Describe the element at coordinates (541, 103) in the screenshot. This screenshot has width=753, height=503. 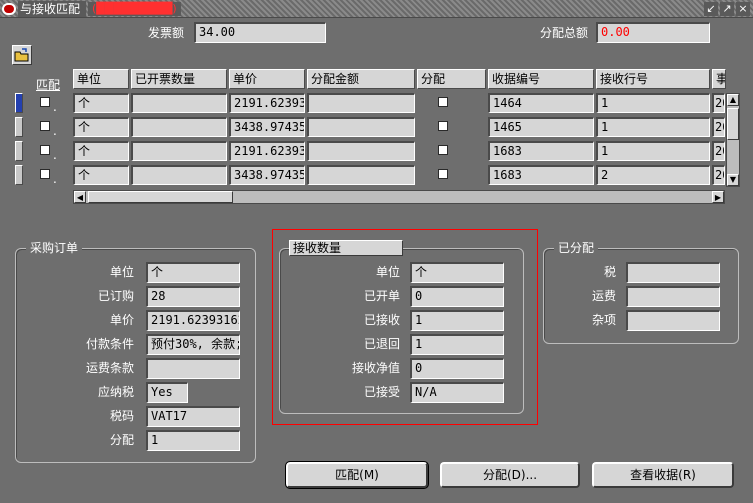
I see `cell-receipt-no: 1464` at that location.